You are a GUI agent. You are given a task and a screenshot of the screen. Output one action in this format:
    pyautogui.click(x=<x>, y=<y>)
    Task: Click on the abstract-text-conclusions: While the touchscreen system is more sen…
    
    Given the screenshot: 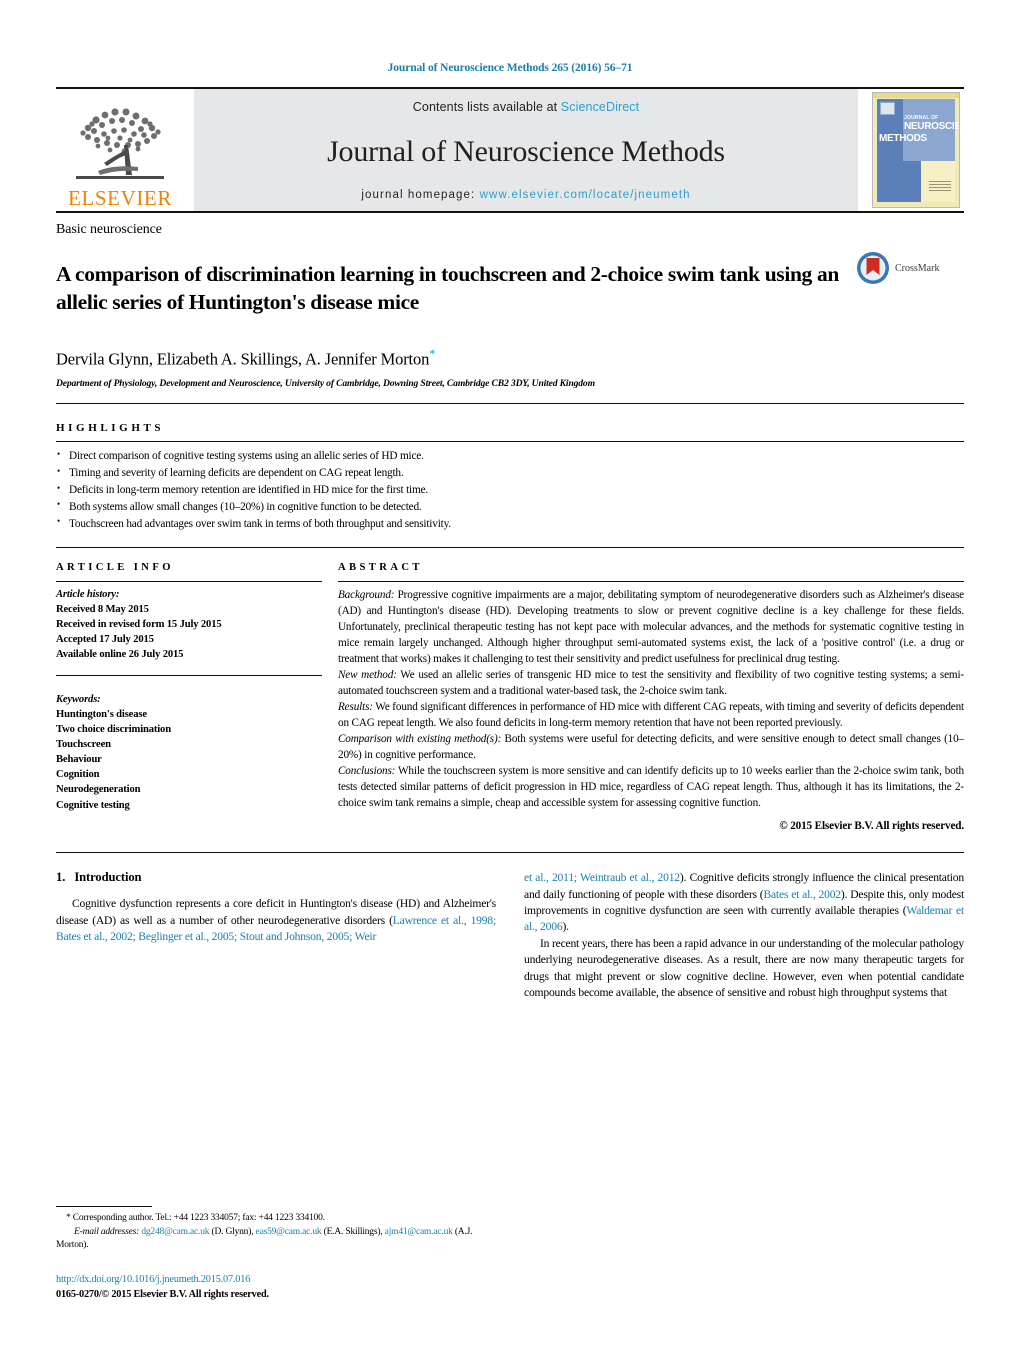 What is the action you would take?
    pyautogui.click(x=651, y=787)
    